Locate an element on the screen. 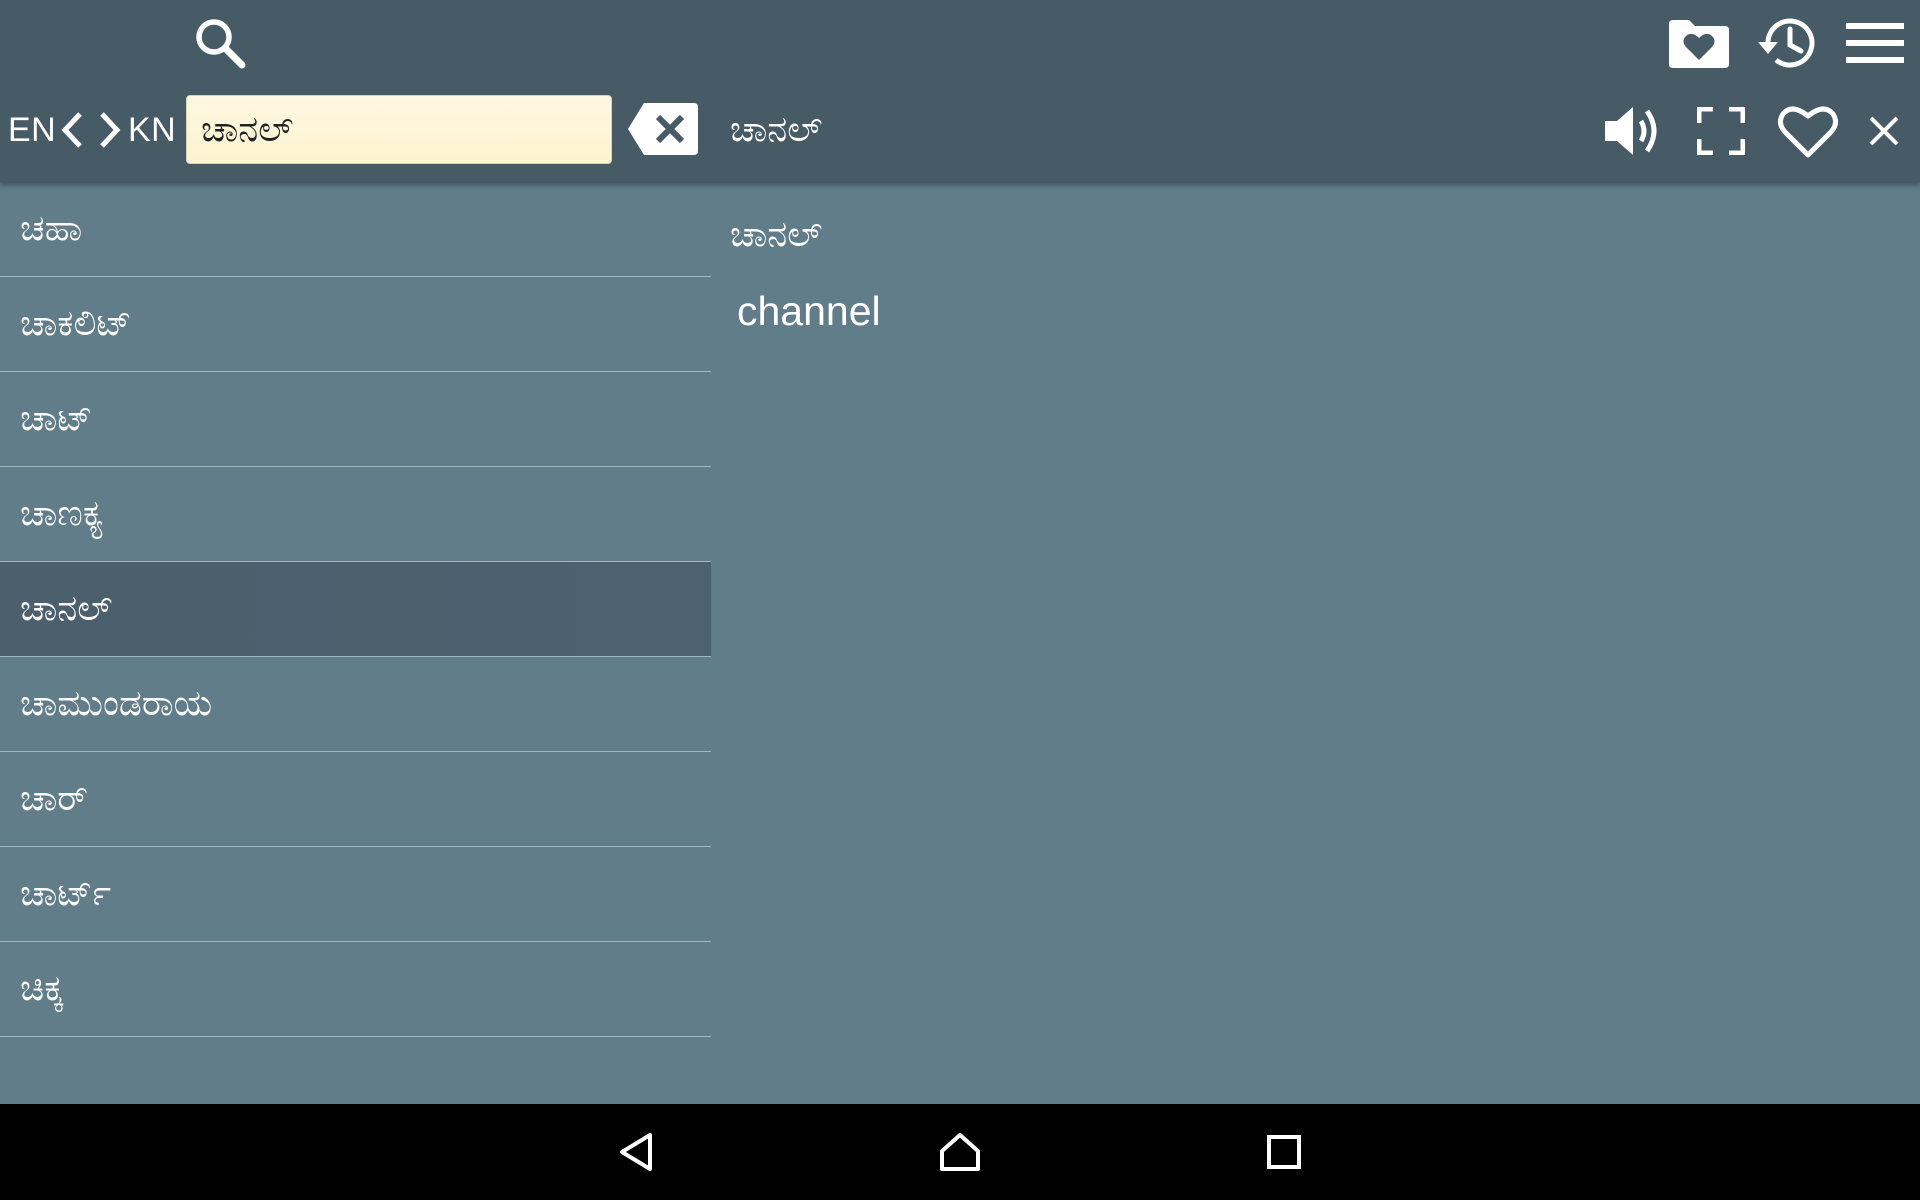 The width and height of the screenshot is (1920, 1200). history-icon is located at coordinates (1786, 43).